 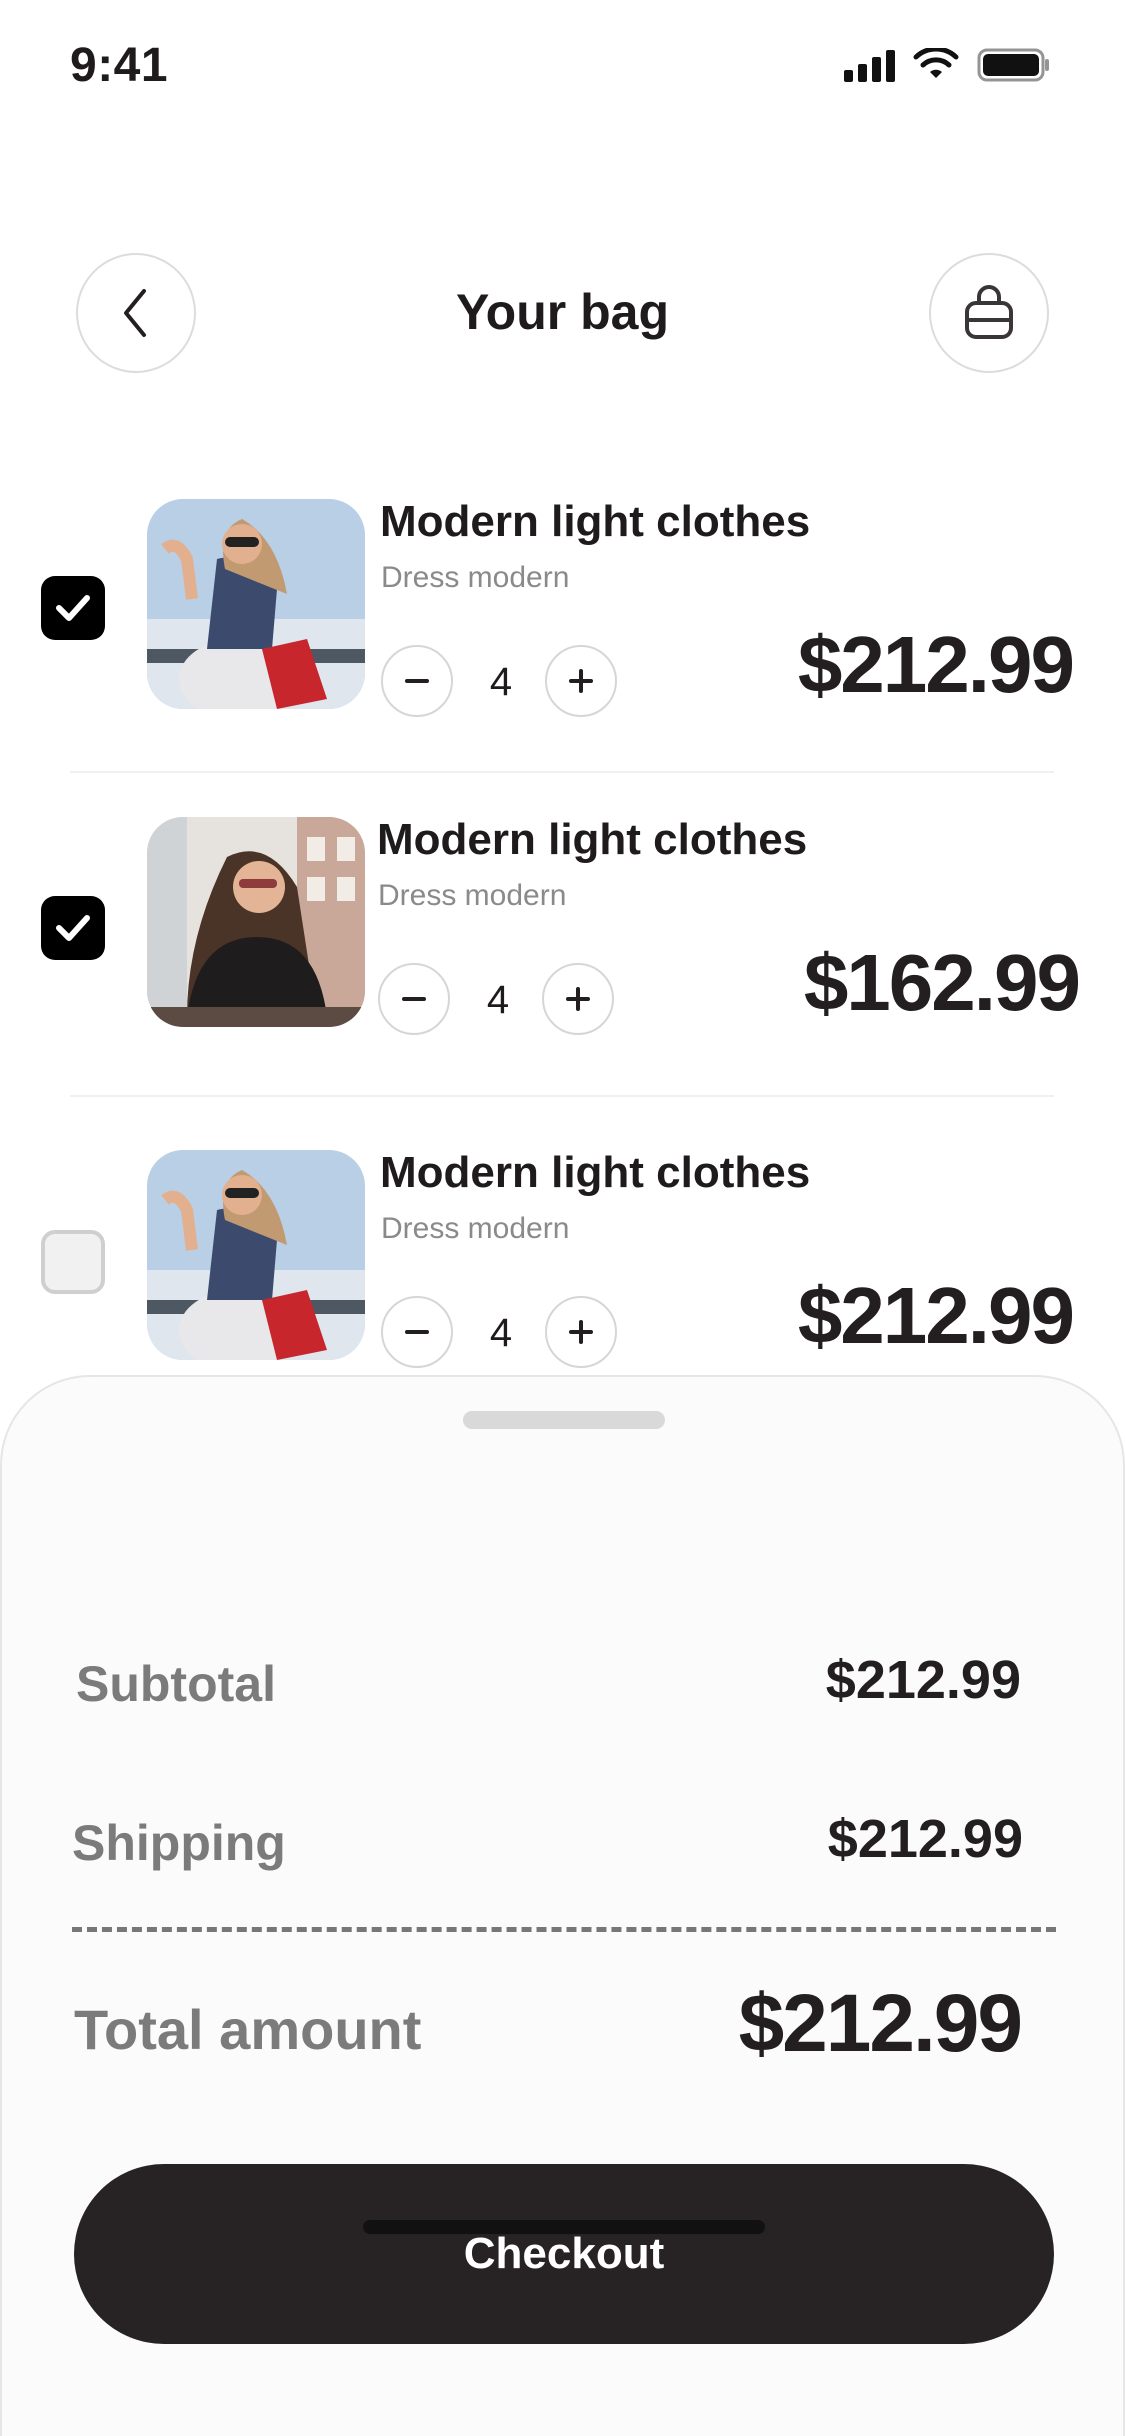 I want to click on bag-button, so click(x=989, y=313).